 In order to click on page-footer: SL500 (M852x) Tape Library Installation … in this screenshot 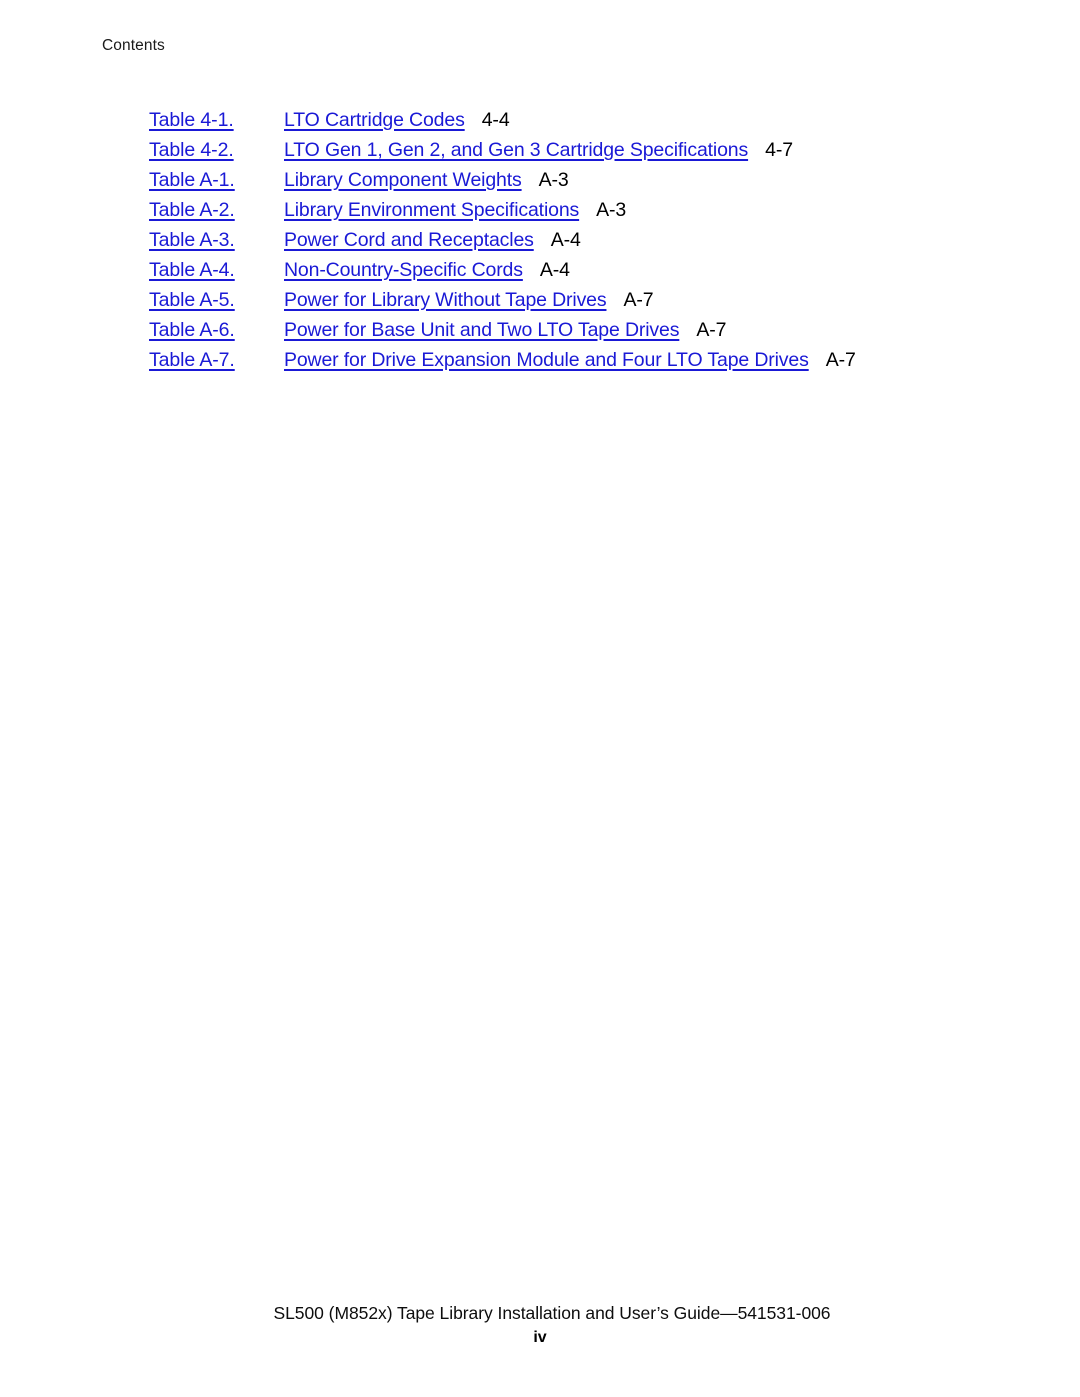, I will do `click(540, 1325)`.